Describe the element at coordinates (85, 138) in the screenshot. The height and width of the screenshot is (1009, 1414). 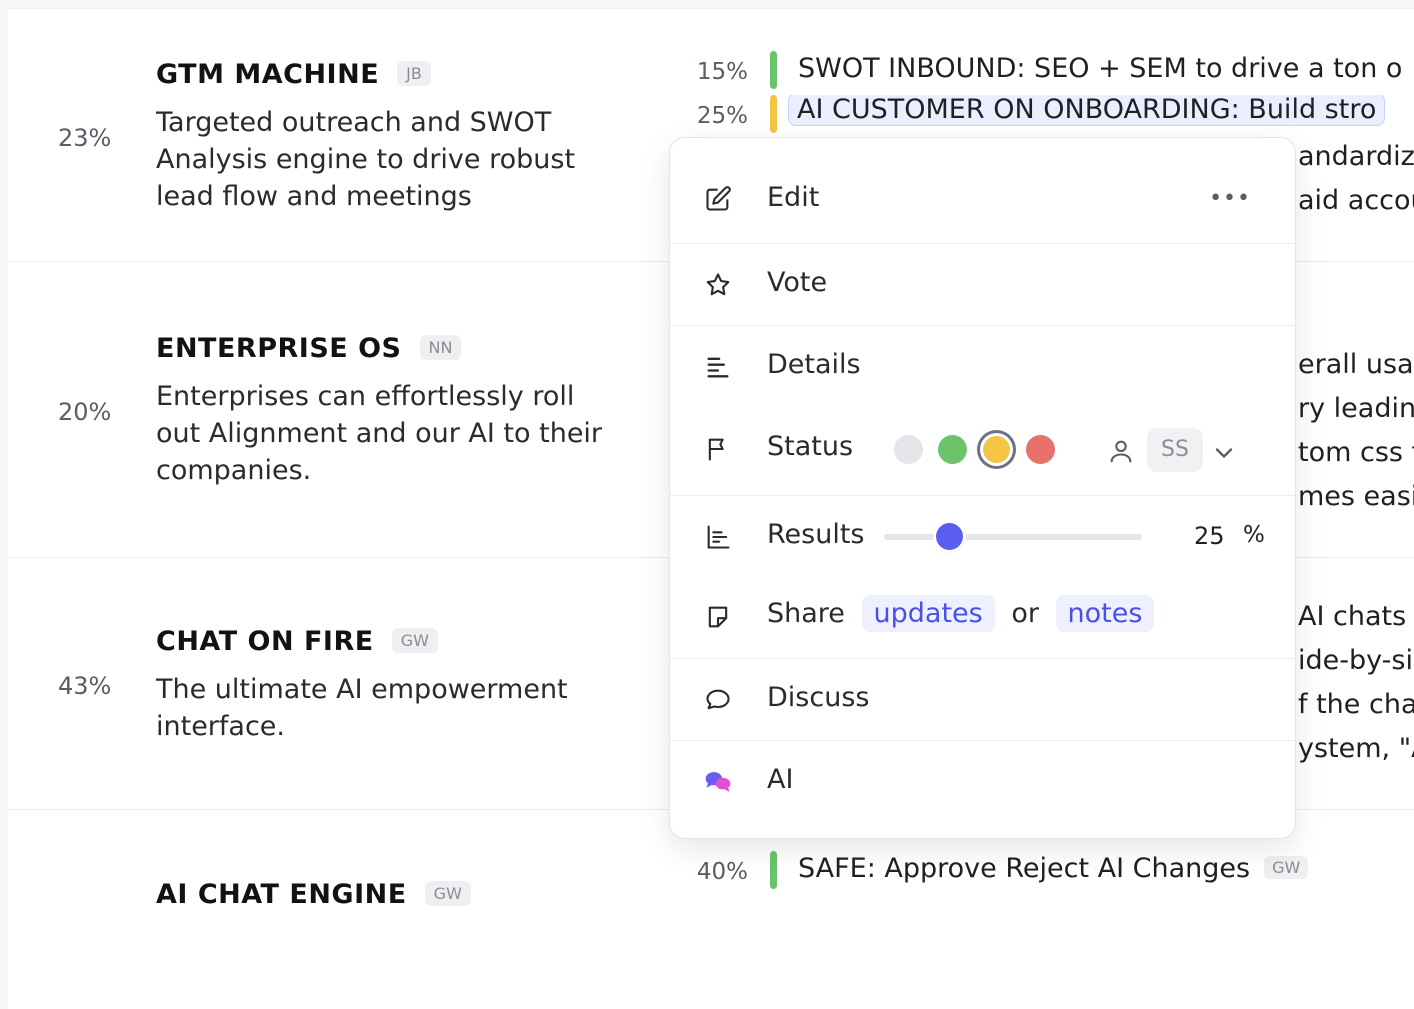
I see `objective-progress: 23%` at that location.